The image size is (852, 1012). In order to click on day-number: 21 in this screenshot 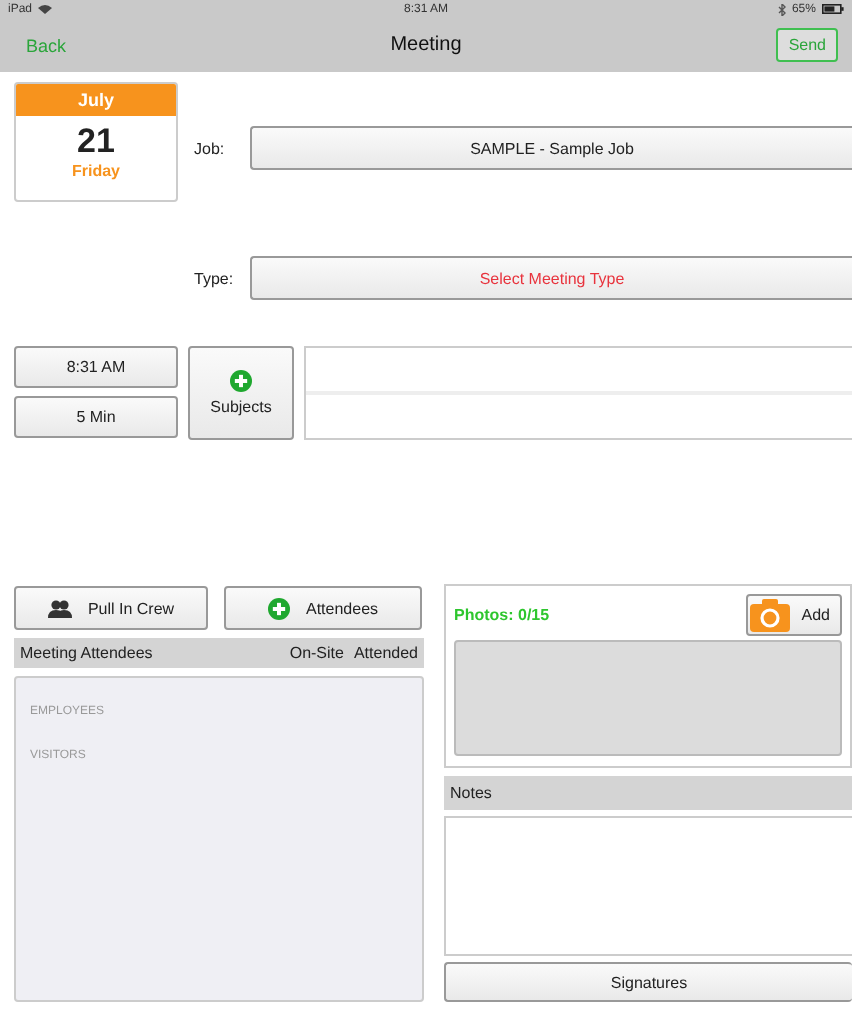, I will do `click(96, 142)`.